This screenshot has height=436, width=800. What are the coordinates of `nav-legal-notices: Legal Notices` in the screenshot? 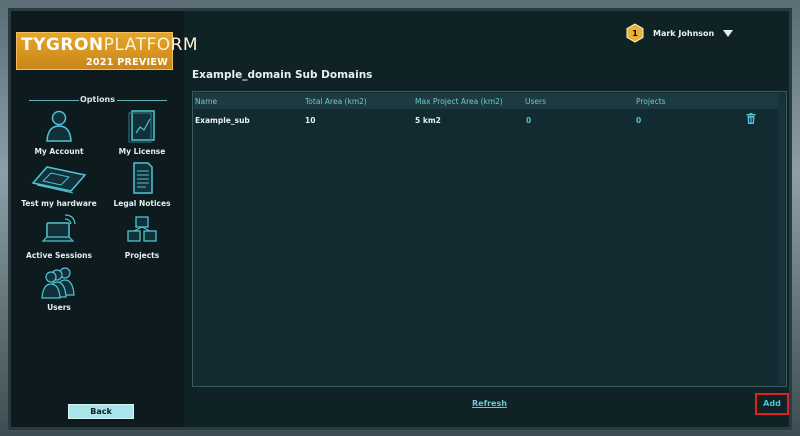 It's located at (142, 186).